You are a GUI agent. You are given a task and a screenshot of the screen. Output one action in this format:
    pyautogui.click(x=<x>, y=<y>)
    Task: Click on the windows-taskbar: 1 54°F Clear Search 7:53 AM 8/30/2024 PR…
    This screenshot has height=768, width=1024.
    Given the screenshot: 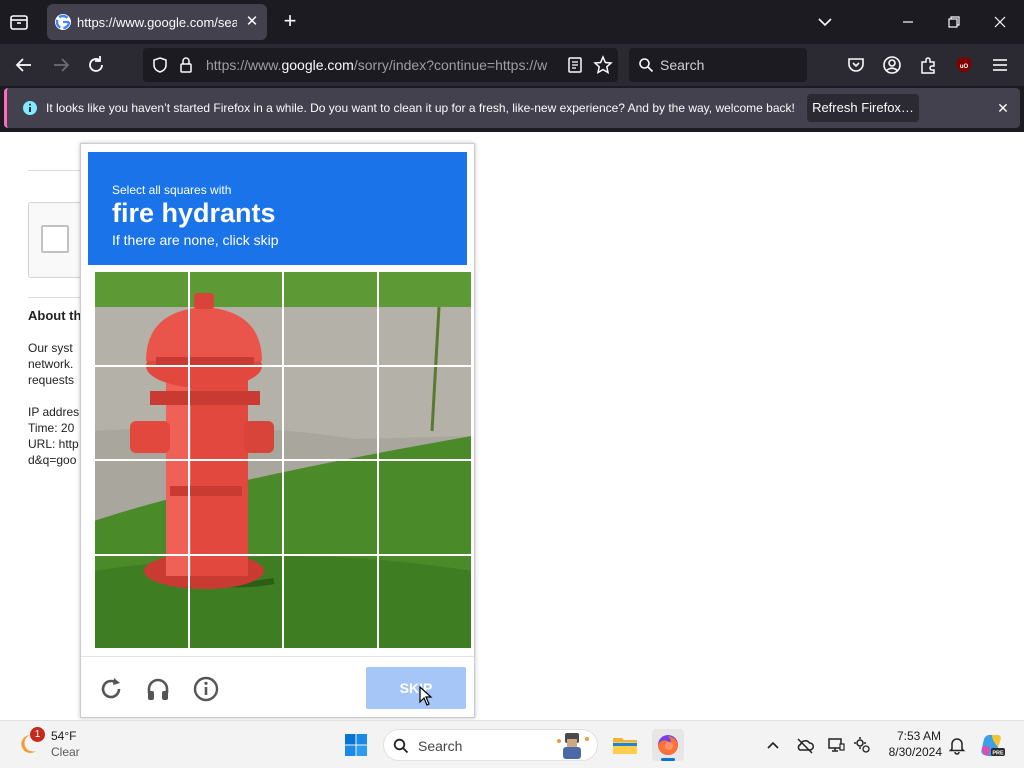 What is the action you would take?
    pyautogui.click(x=512, y=744)
    